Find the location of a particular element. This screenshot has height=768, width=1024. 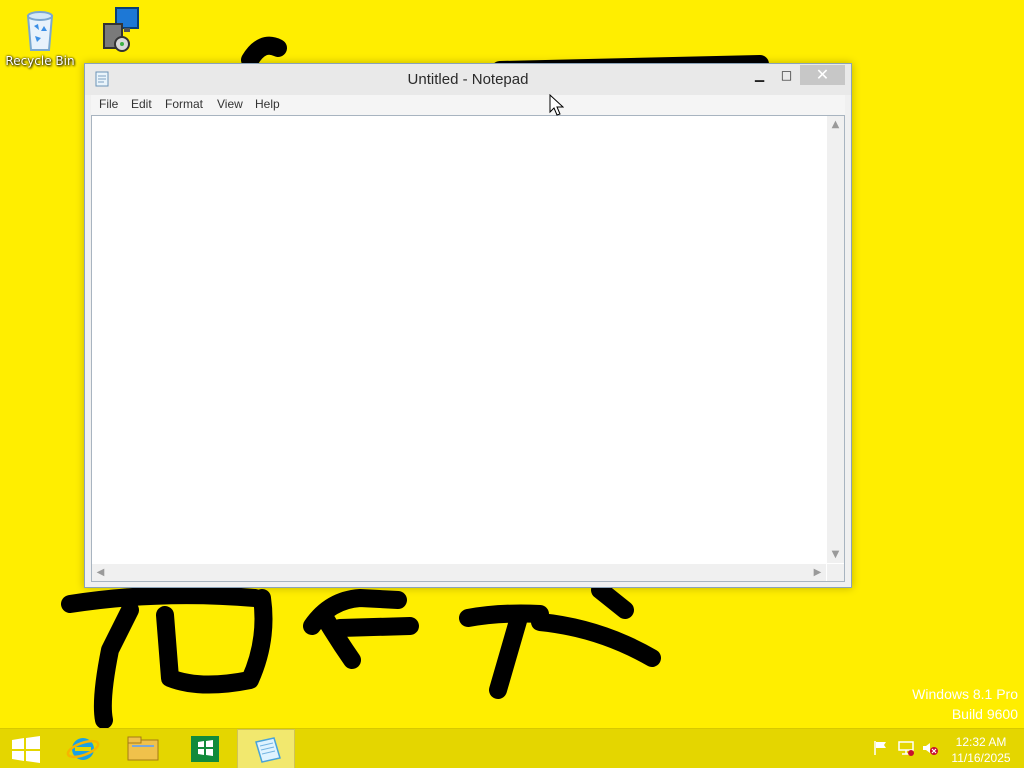

desktop-icon-label: Recycle Bin is located at coordinates (40, 61).